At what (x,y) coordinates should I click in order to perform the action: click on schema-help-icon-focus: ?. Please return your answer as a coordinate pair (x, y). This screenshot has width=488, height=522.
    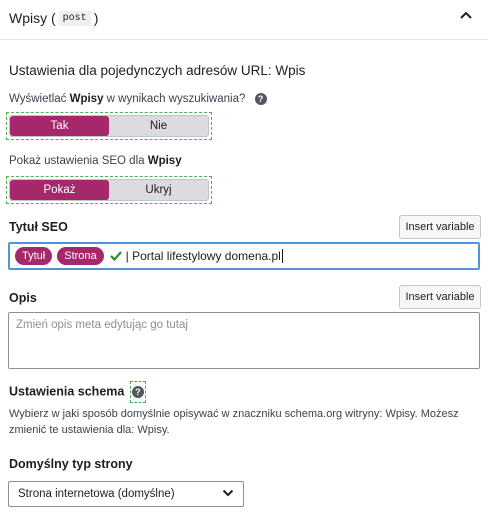
    Looking at the image, I should click on (137, 392).